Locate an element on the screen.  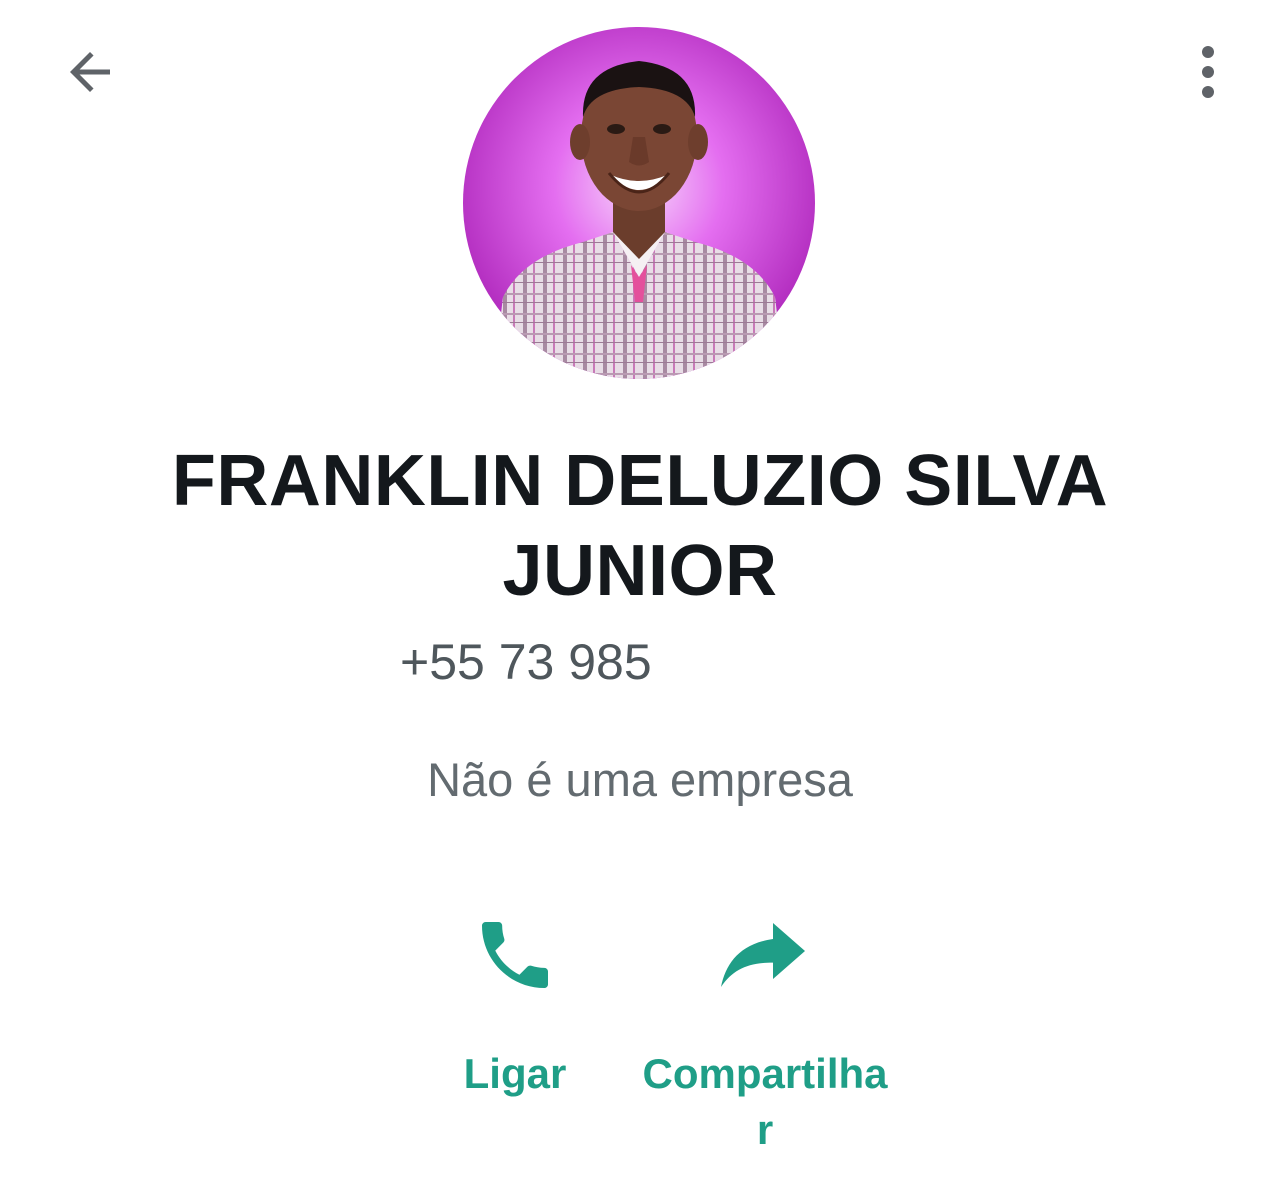
share-arrow-icon is located at coordinates (763, 955).